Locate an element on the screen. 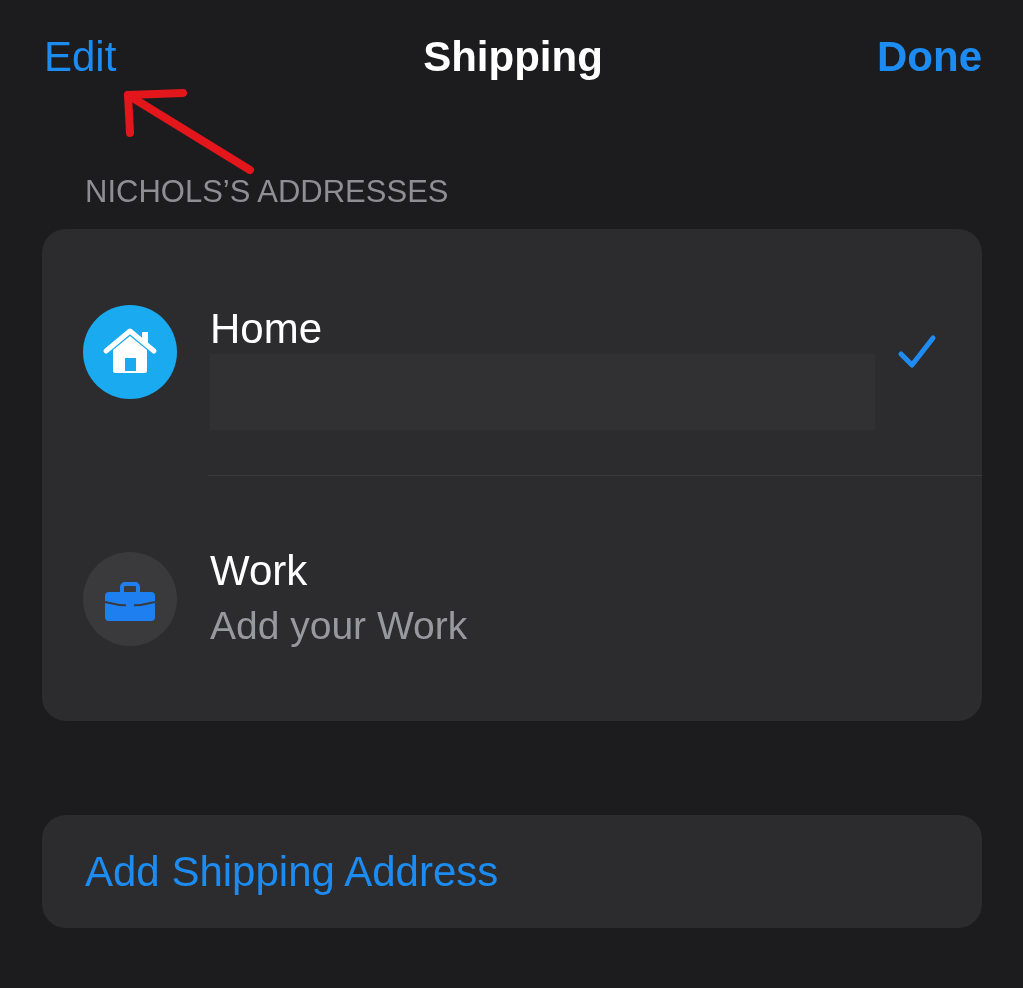 The image size is (1023, 988). section-header: NICHOLS’S ADDRESSES is located at coordinates (267, 192).